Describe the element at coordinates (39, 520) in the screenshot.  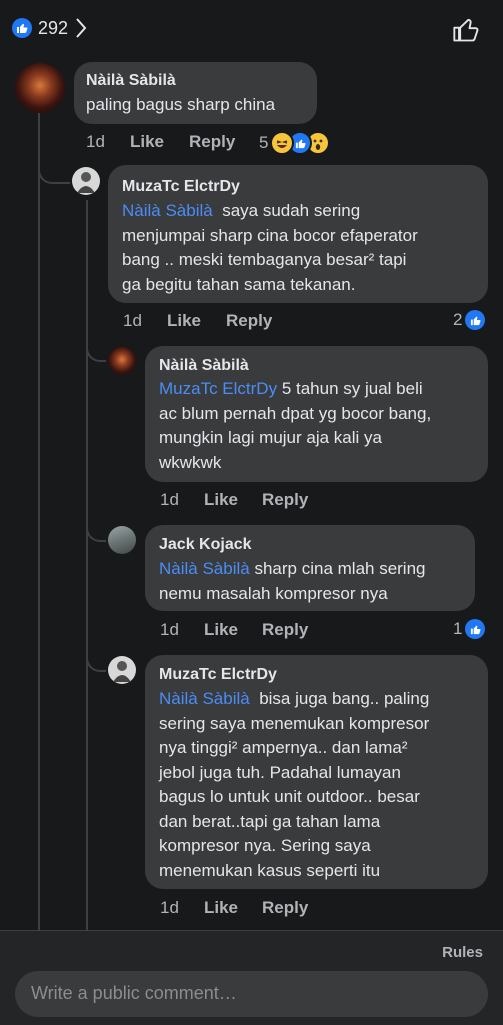
I see `thread-line` at that location.